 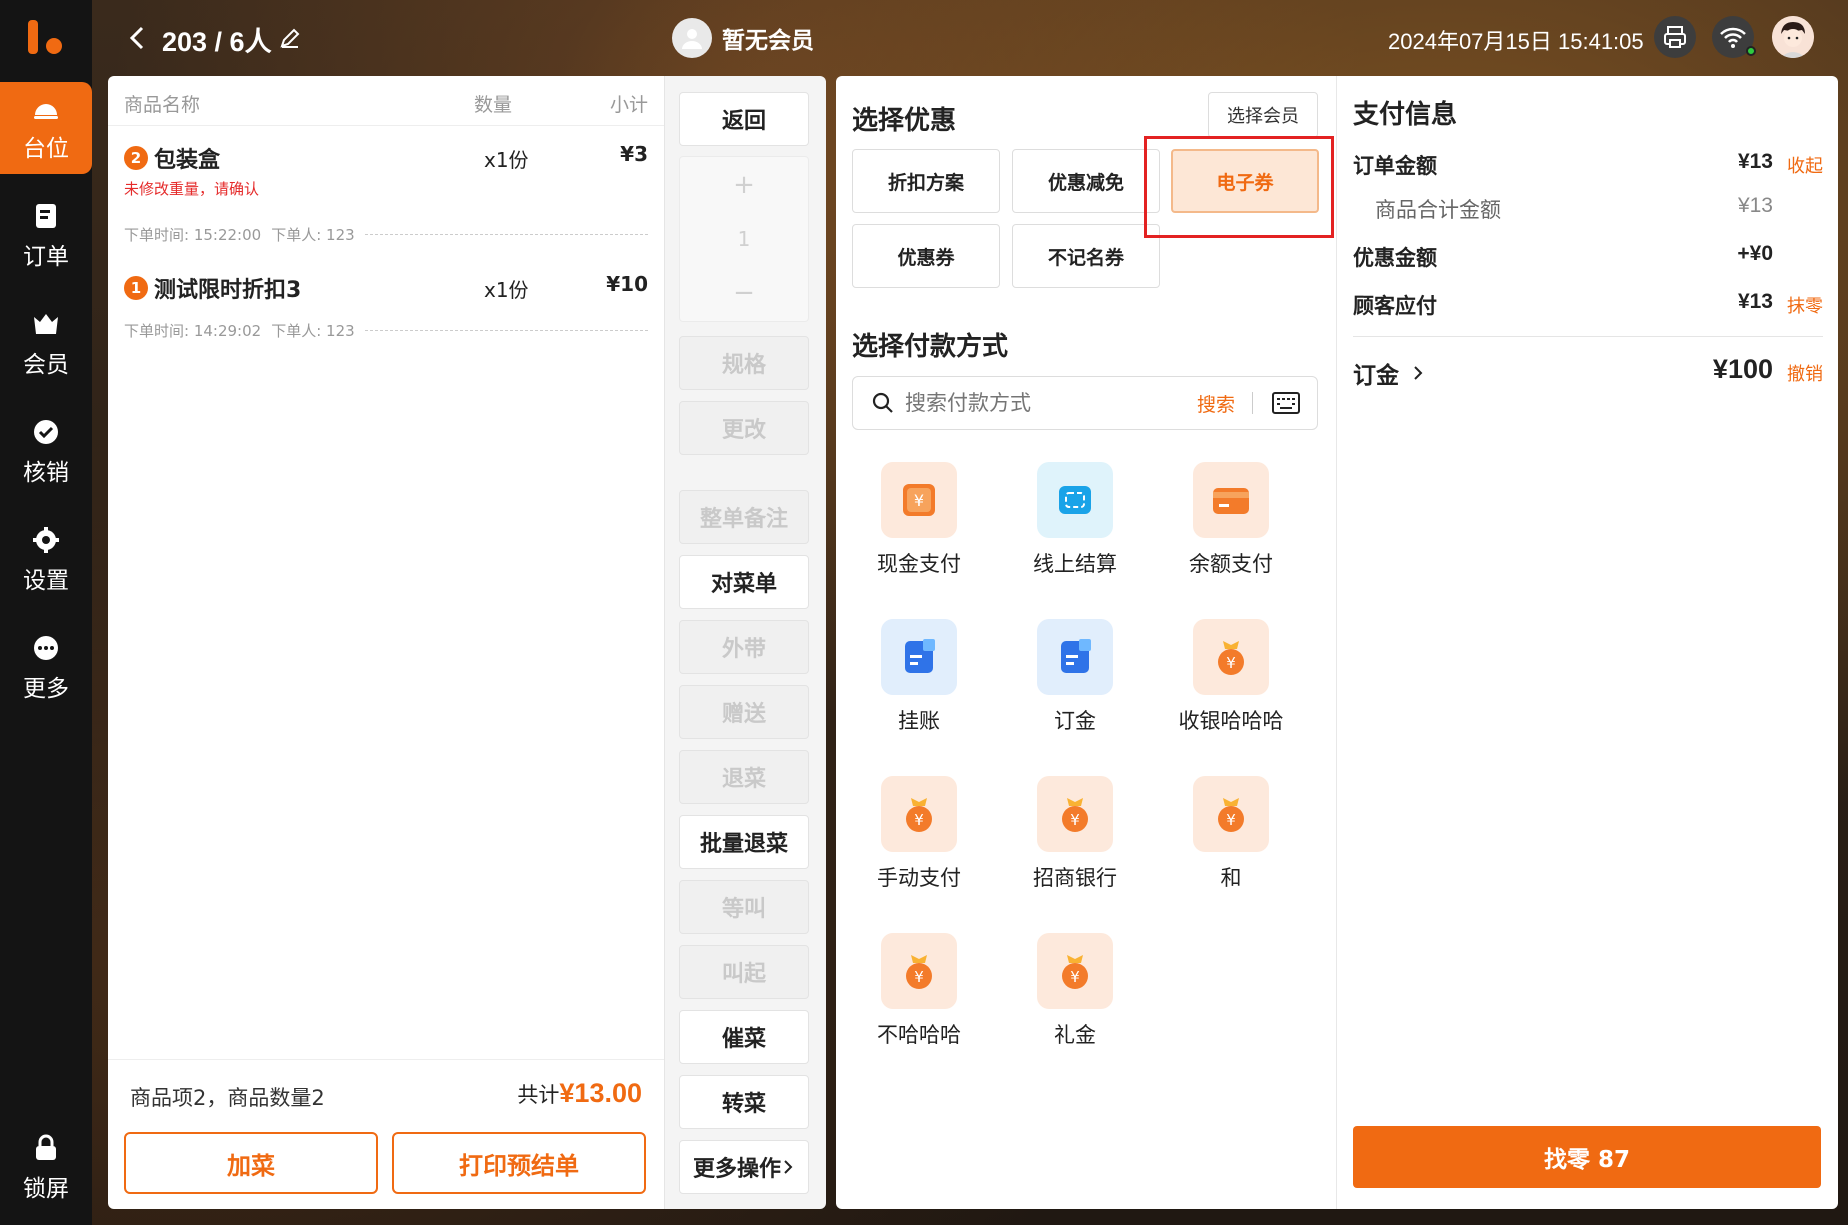 What do you see at coordinates (1231, 564) in the screenshot?
I see `pay-method-label: 余额支付` at bounding box center [1231, 564].